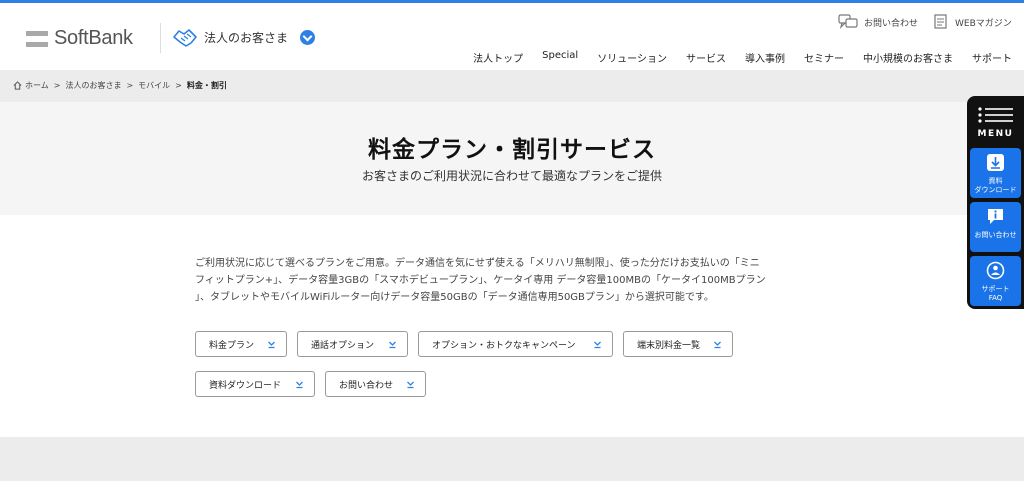  I want to click on nav-item-seminars: セミナー, so click(824, 57).